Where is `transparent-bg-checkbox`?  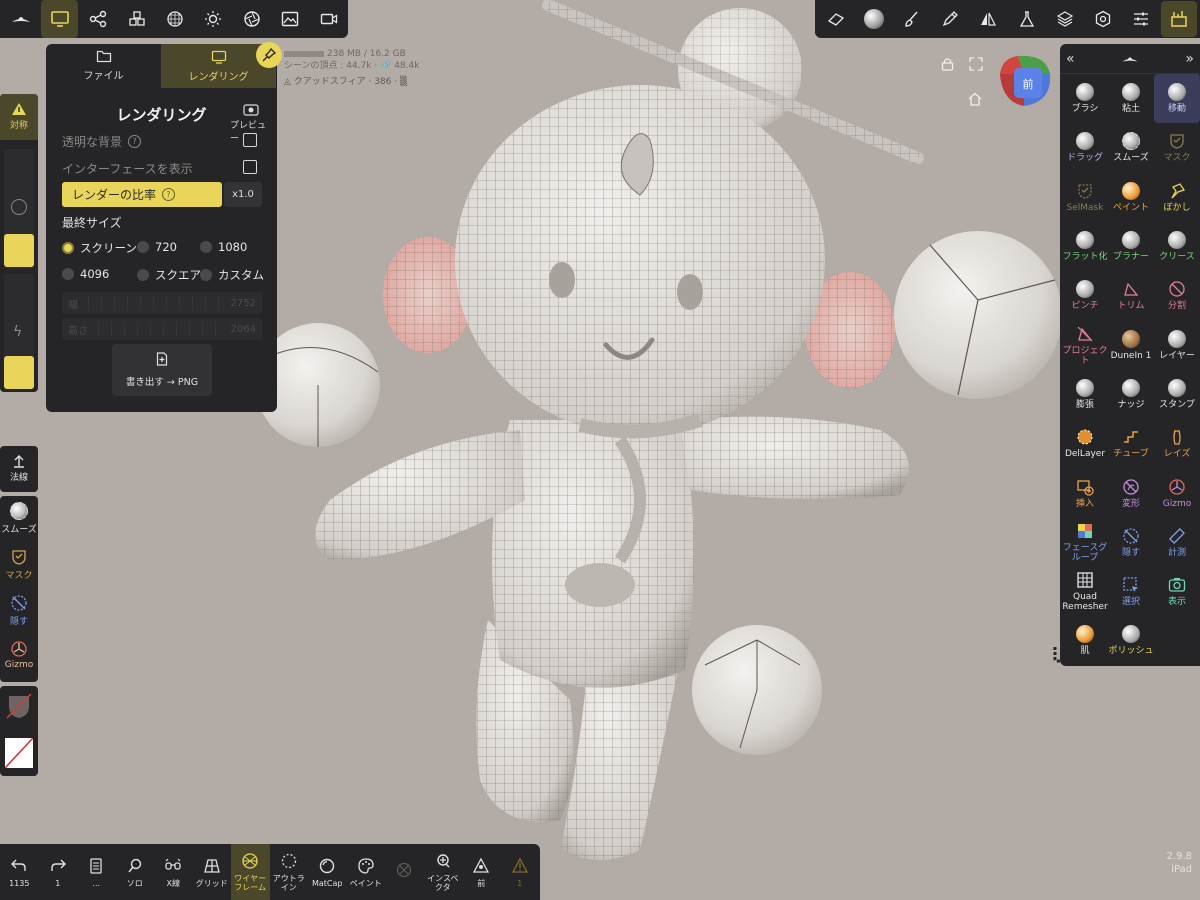 transparent-bg-checkbox is located at coordinates (250, 140).